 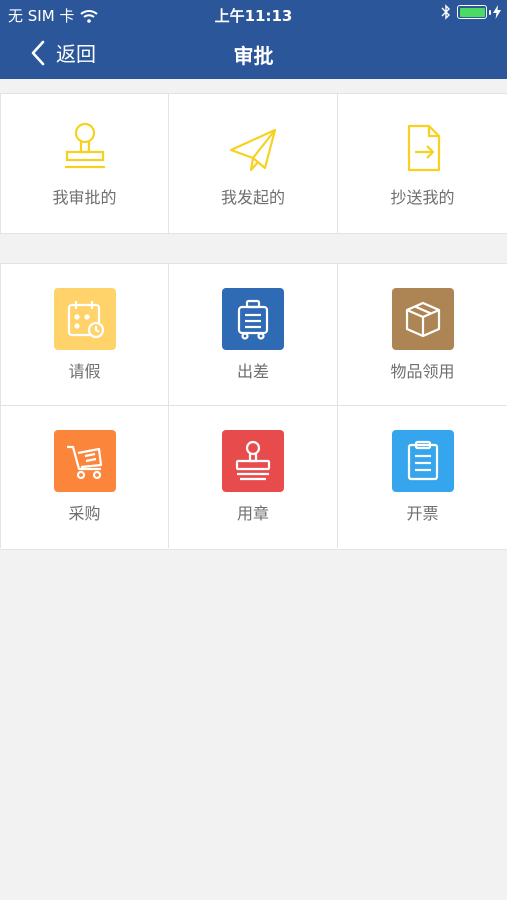 What do you see at coordinates (84, 319) in the screenshot?
I see `calendar-clock-icon` at bounding box center [84, 319].